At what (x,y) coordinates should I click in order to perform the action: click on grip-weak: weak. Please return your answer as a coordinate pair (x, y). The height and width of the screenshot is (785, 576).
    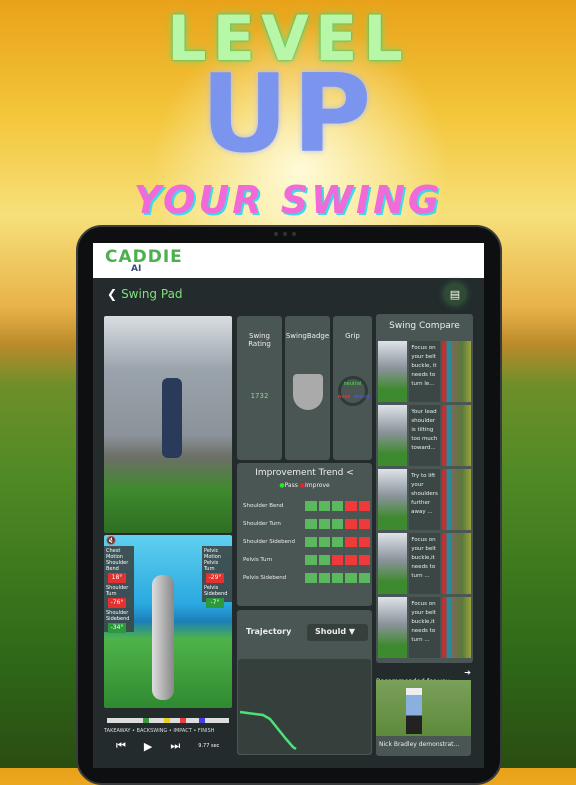
    Looking at the image, I should click on (344, 397).